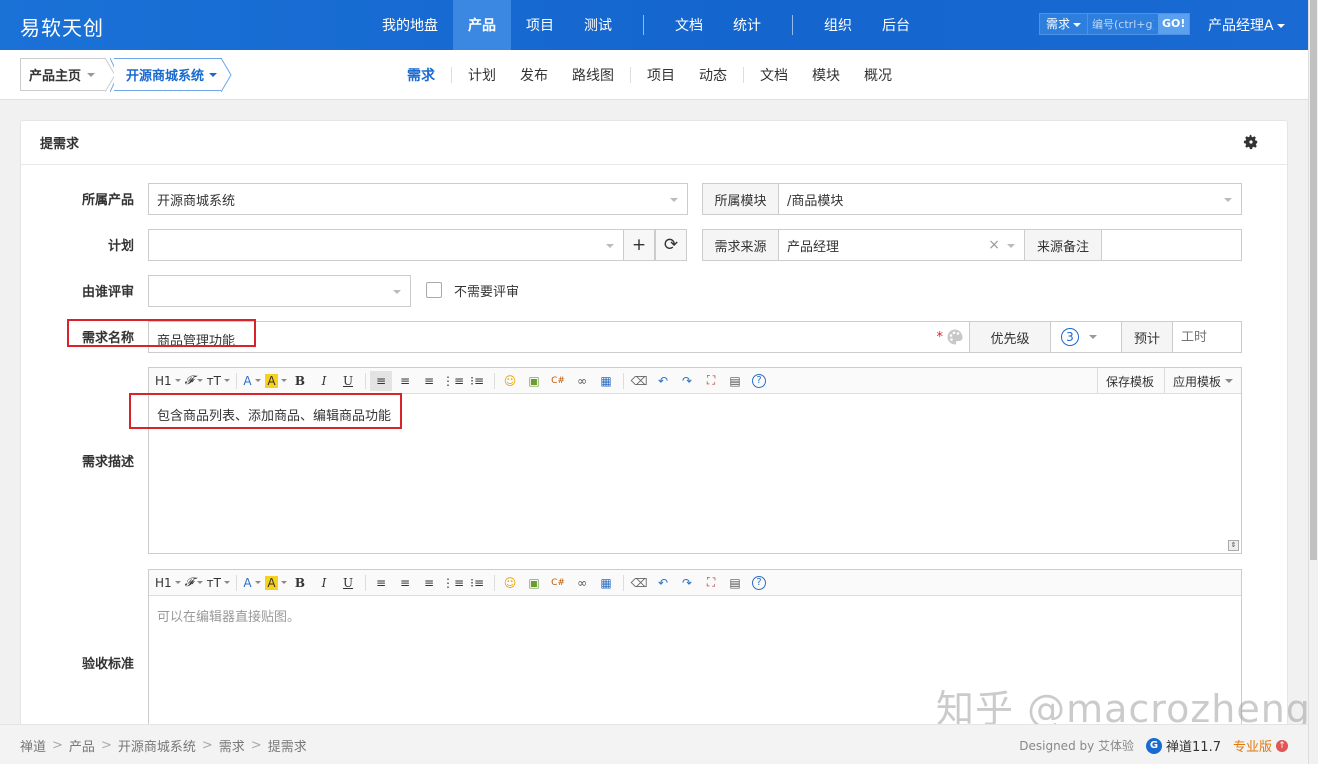 This screenshot has width=1318, height=764. I want to click on upgrade-icon: ↑, so click(1282, 745).